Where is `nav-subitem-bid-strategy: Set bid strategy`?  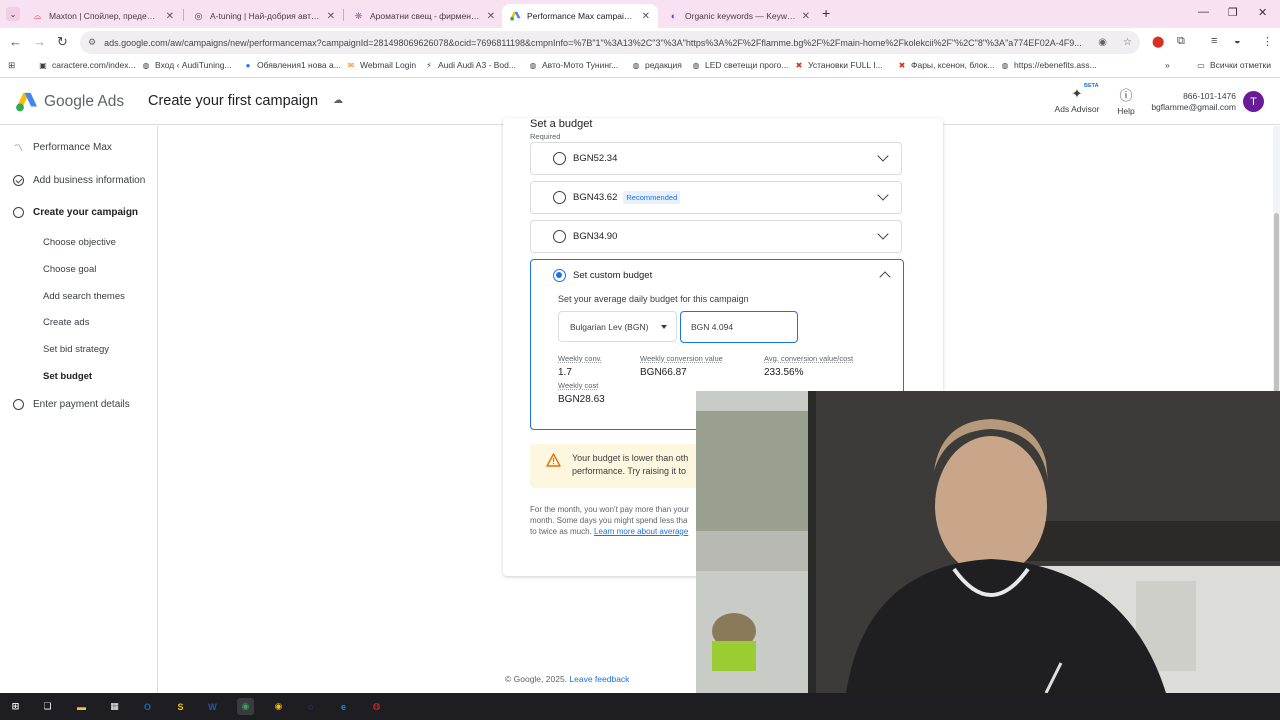 nav-subitem-bid-strategy: Set bid strategy is located at coordinates (76, 349).